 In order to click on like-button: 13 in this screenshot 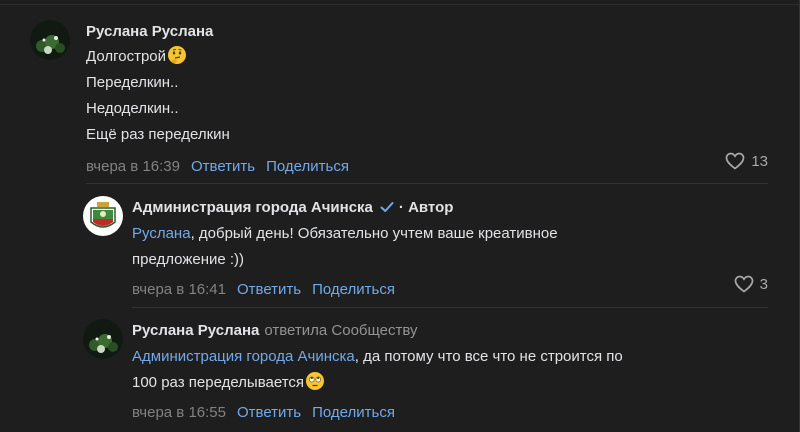, I will do `click(746, 161)`.